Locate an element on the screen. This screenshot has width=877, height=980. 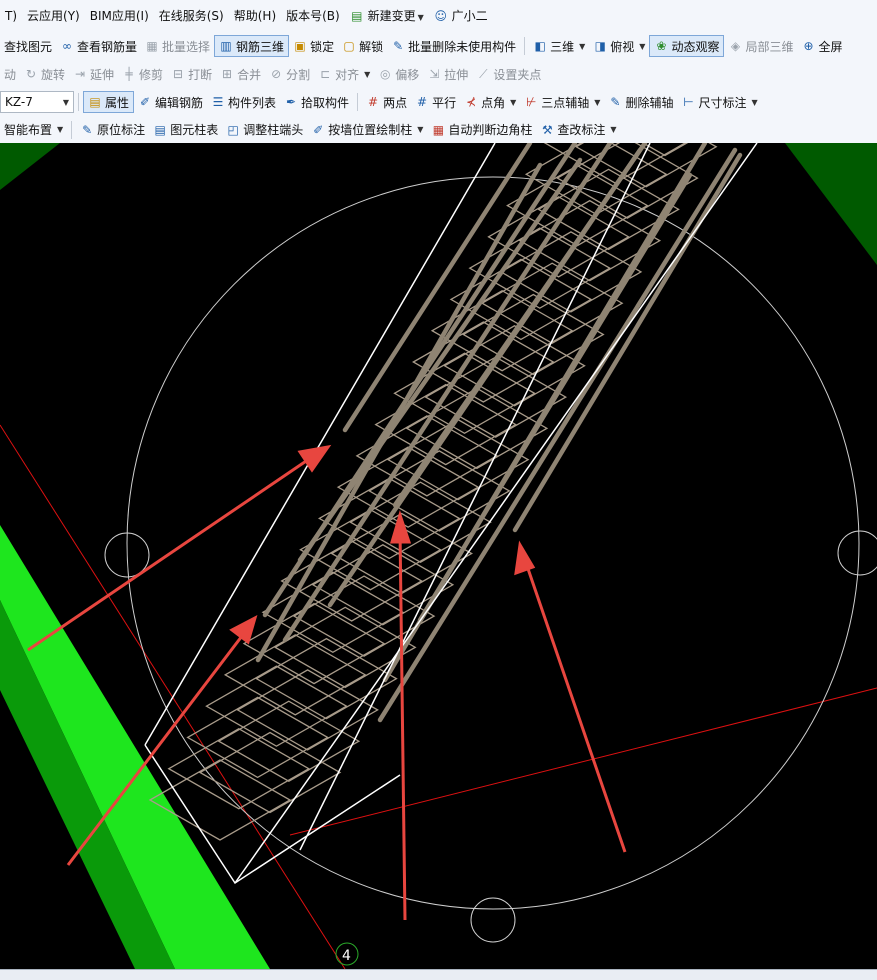
local-3d-button: ◈ 局部三维 is located at coordinates (760, 46).